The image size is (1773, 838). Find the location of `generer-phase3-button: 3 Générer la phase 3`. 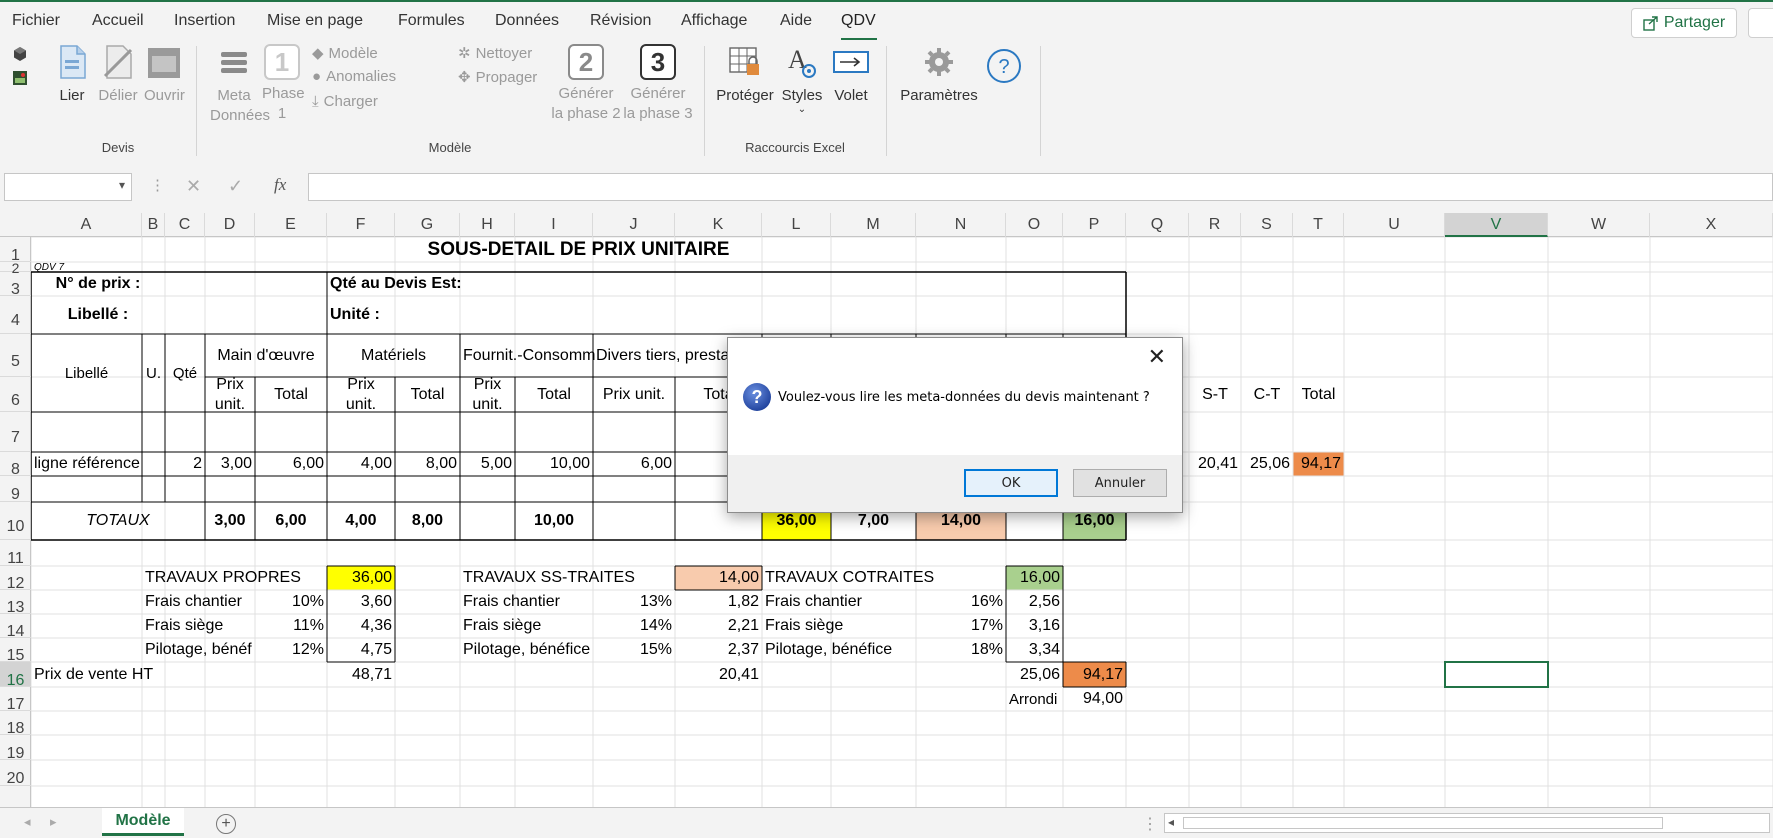

generer-phase3-button: 3 Générer la phase 3 is located at coordinates (658, 84).